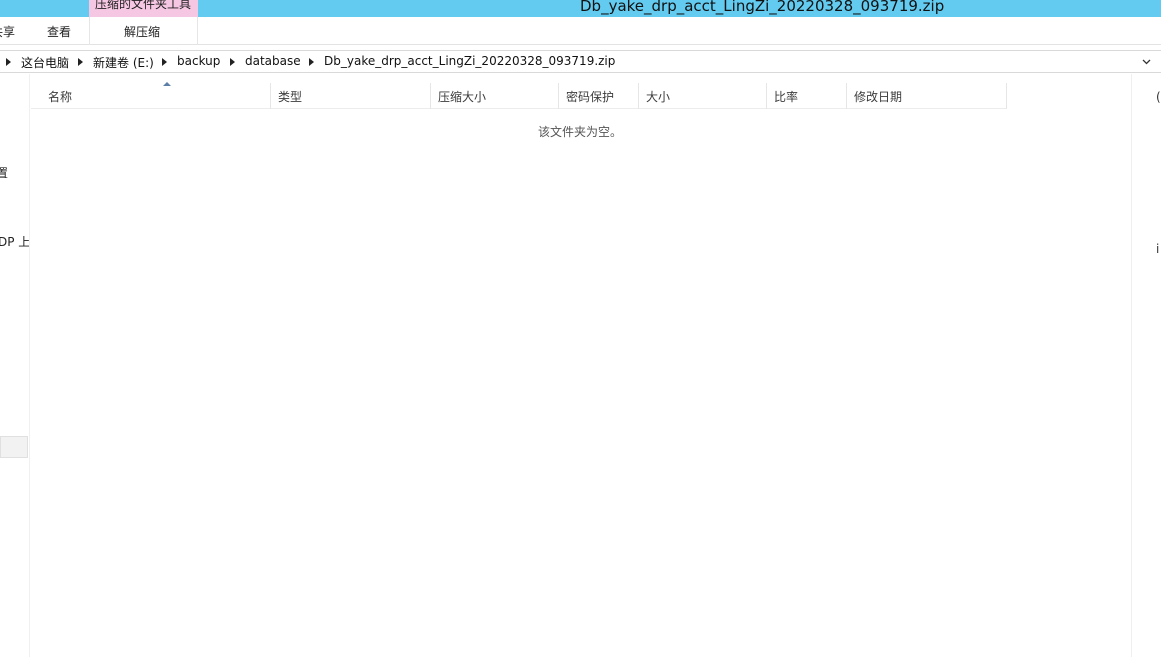 This screenshot has height=657, width=1161. What do you see at coordinates (59, 31) in the screenshot?
I see `tab-view: 查看` at bounding box center [59, 31].